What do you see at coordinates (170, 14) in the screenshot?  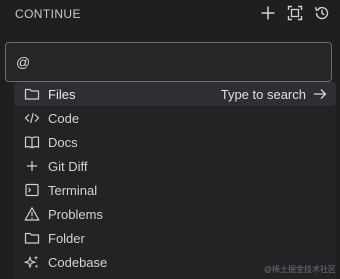 I see `panel-header: CONTINUE` at bounding box center [170, 14].